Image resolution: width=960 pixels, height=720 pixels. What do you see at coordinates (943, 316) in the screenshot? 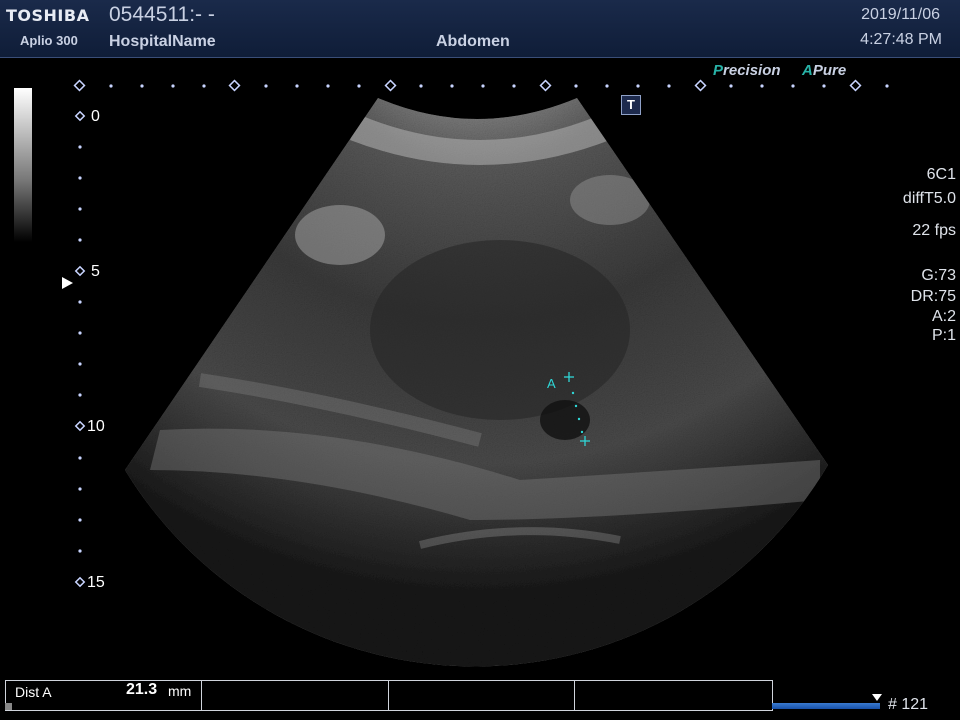
I see `a-value: A:2` at bounding box center [943, 316].